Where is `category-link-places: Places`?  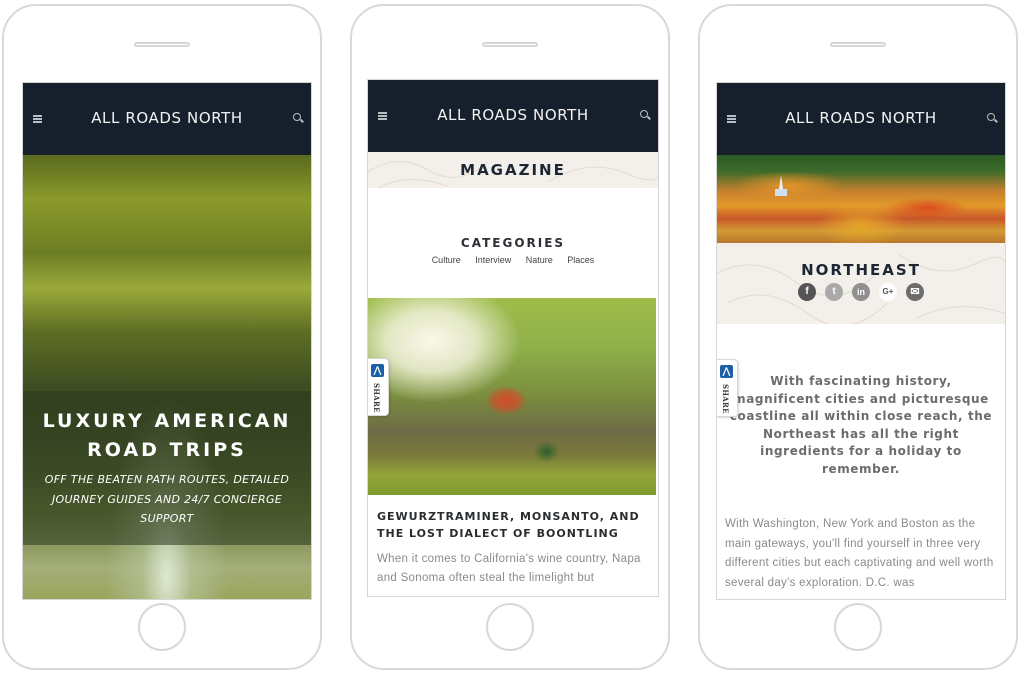
category-link-places: Places is located at coordinates (580, 260).